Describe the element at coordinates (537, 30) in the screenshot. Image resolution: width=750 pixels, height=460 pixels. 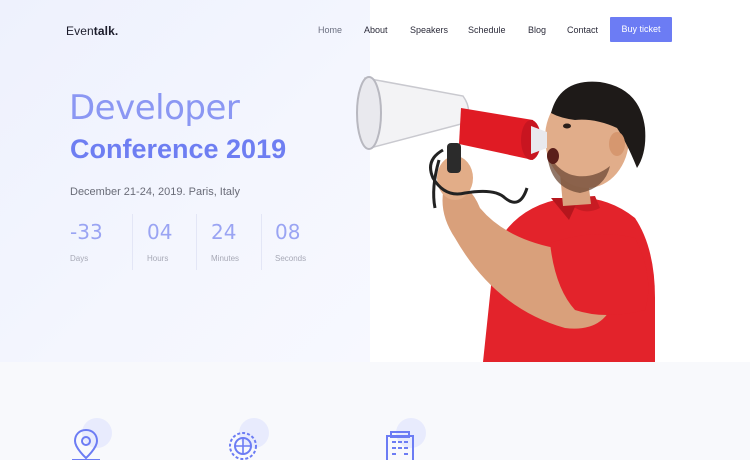
I see `nav-item-blog: Blog` at that location.